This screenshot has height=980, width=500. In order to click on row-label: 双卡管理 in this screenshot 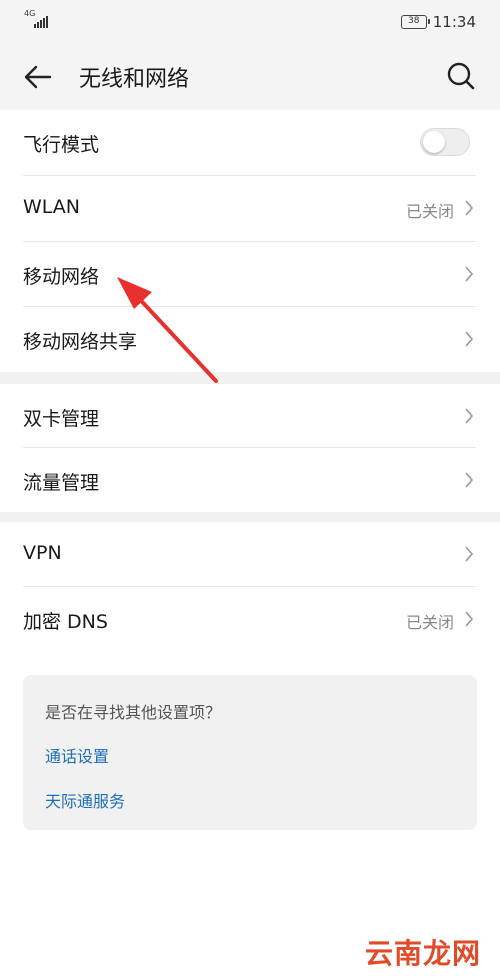, I will do `click(61, 419)`.